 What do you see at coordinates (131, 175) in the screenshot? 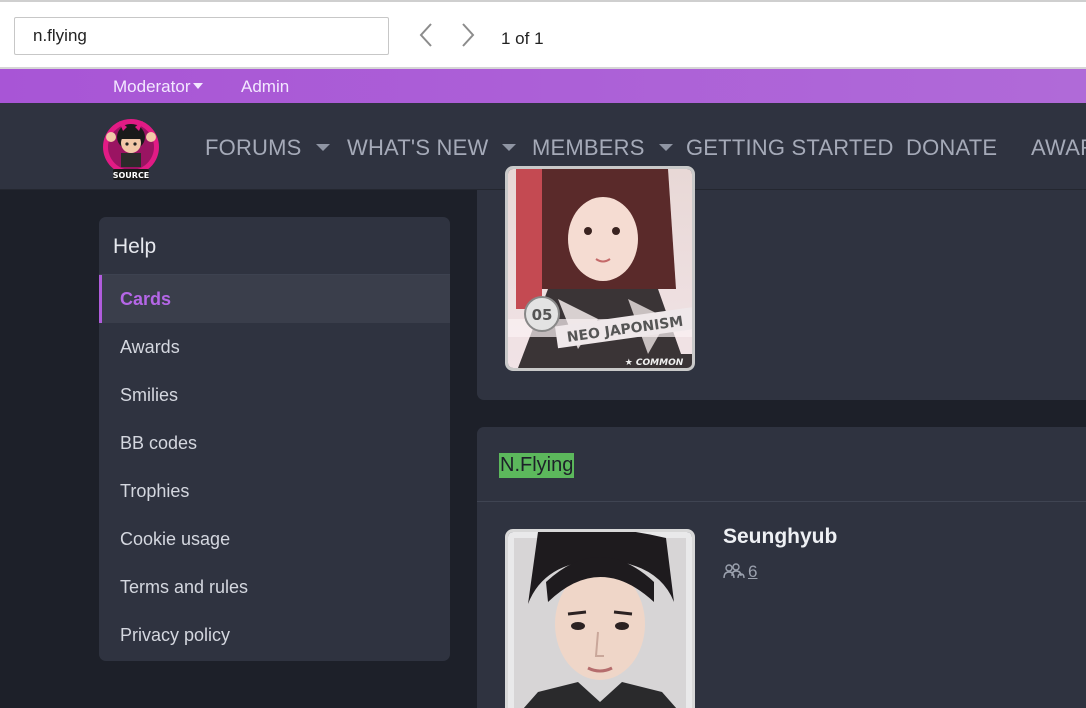
I see `svg-text: SOURCE` at bounding box center [131, 175].